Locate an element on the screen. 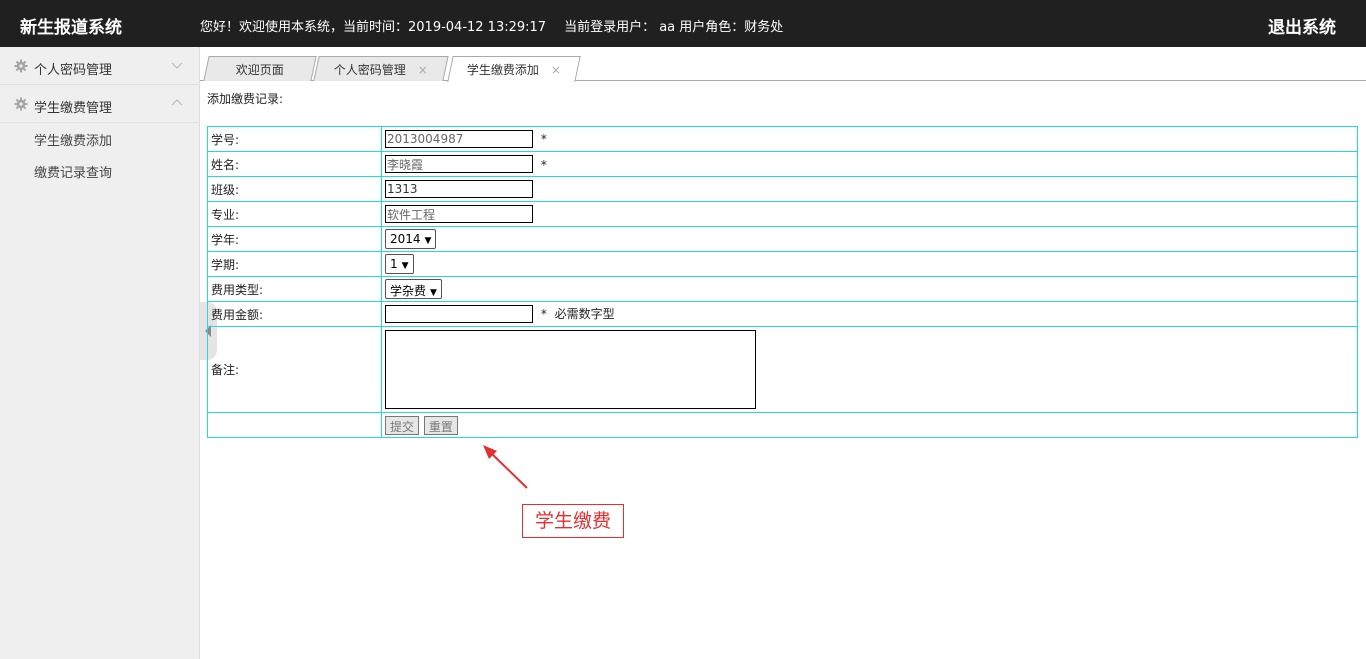 The height and width of the screenshot is (659, 1366). empty-cell is located at coordinates (294, 425).